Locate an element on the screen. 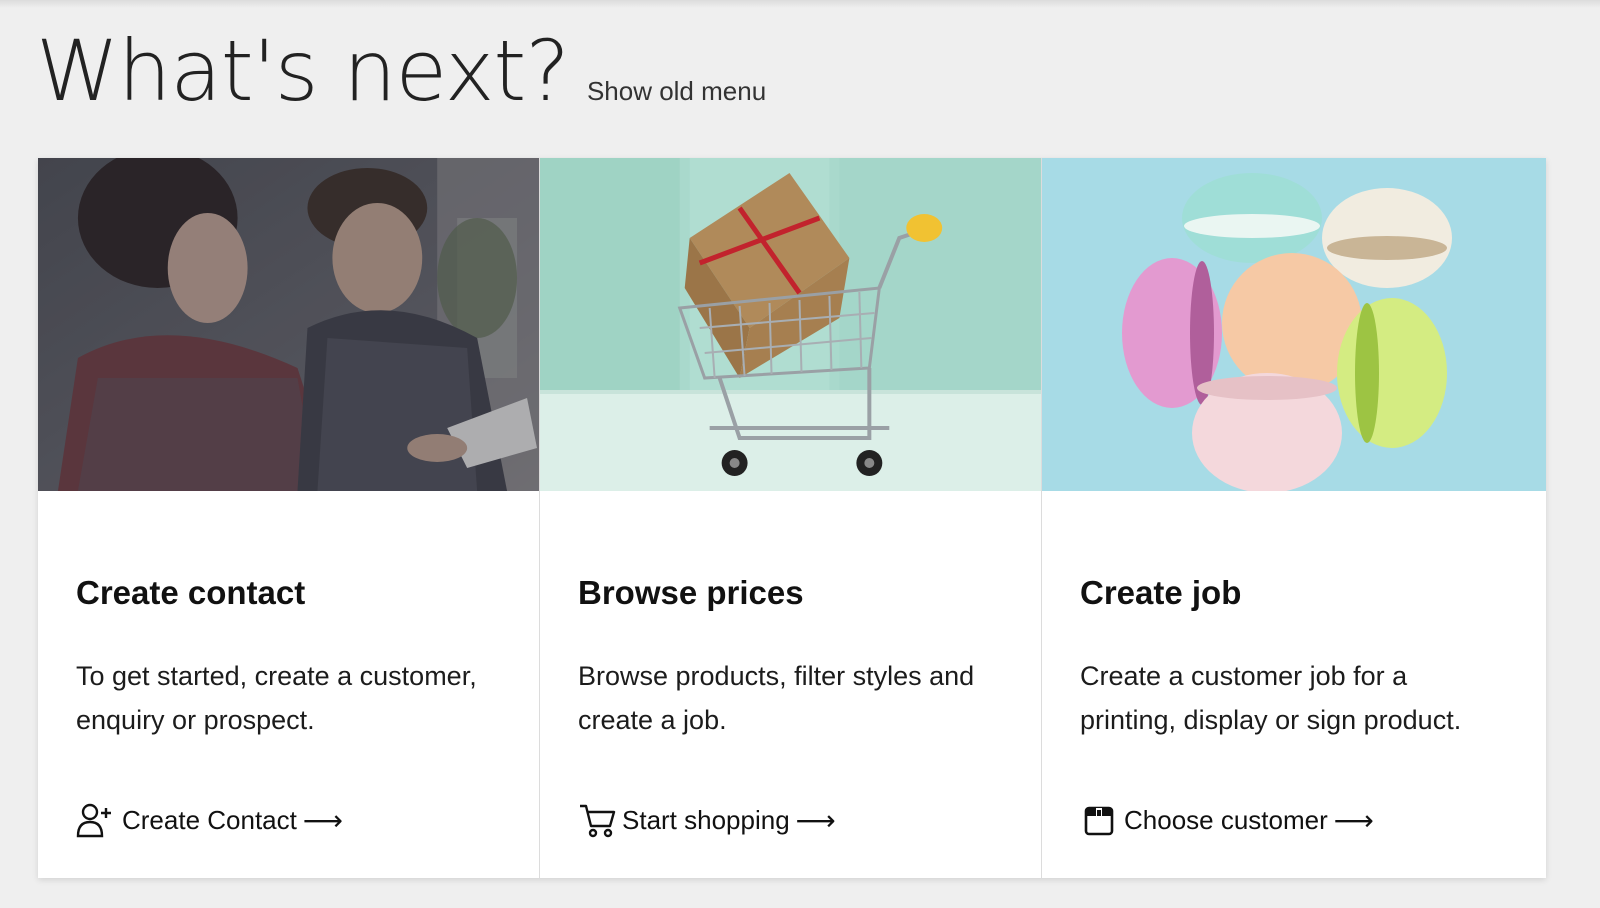 The height and width of the screenshot is (908, 1600). header: What's next? Show old menu is located at coordinates (401, 71).